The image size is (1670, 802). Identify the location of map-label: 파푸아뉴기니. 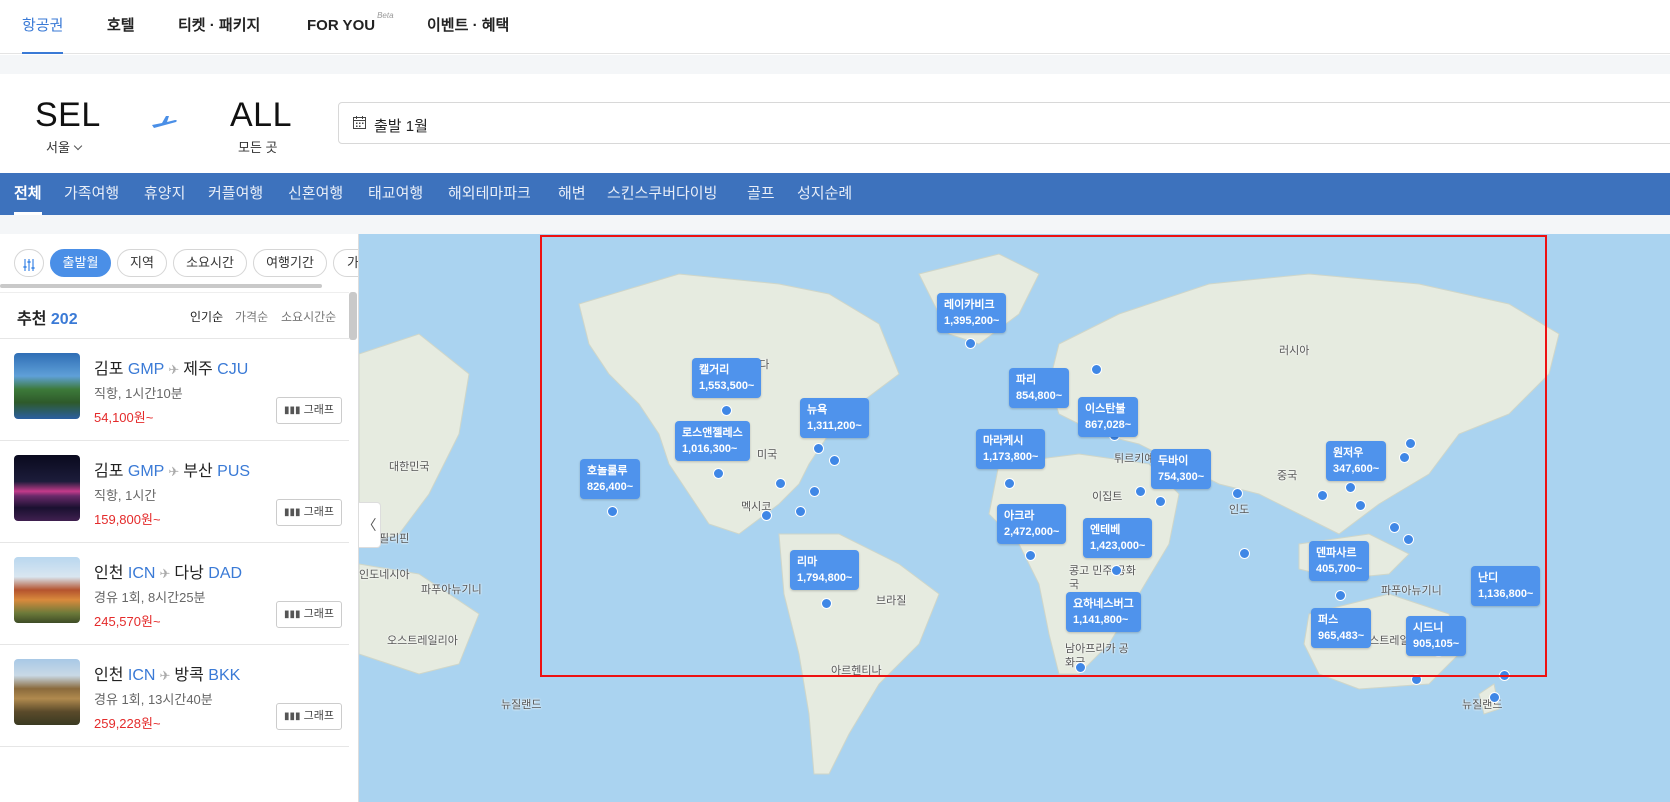
(451, 590).